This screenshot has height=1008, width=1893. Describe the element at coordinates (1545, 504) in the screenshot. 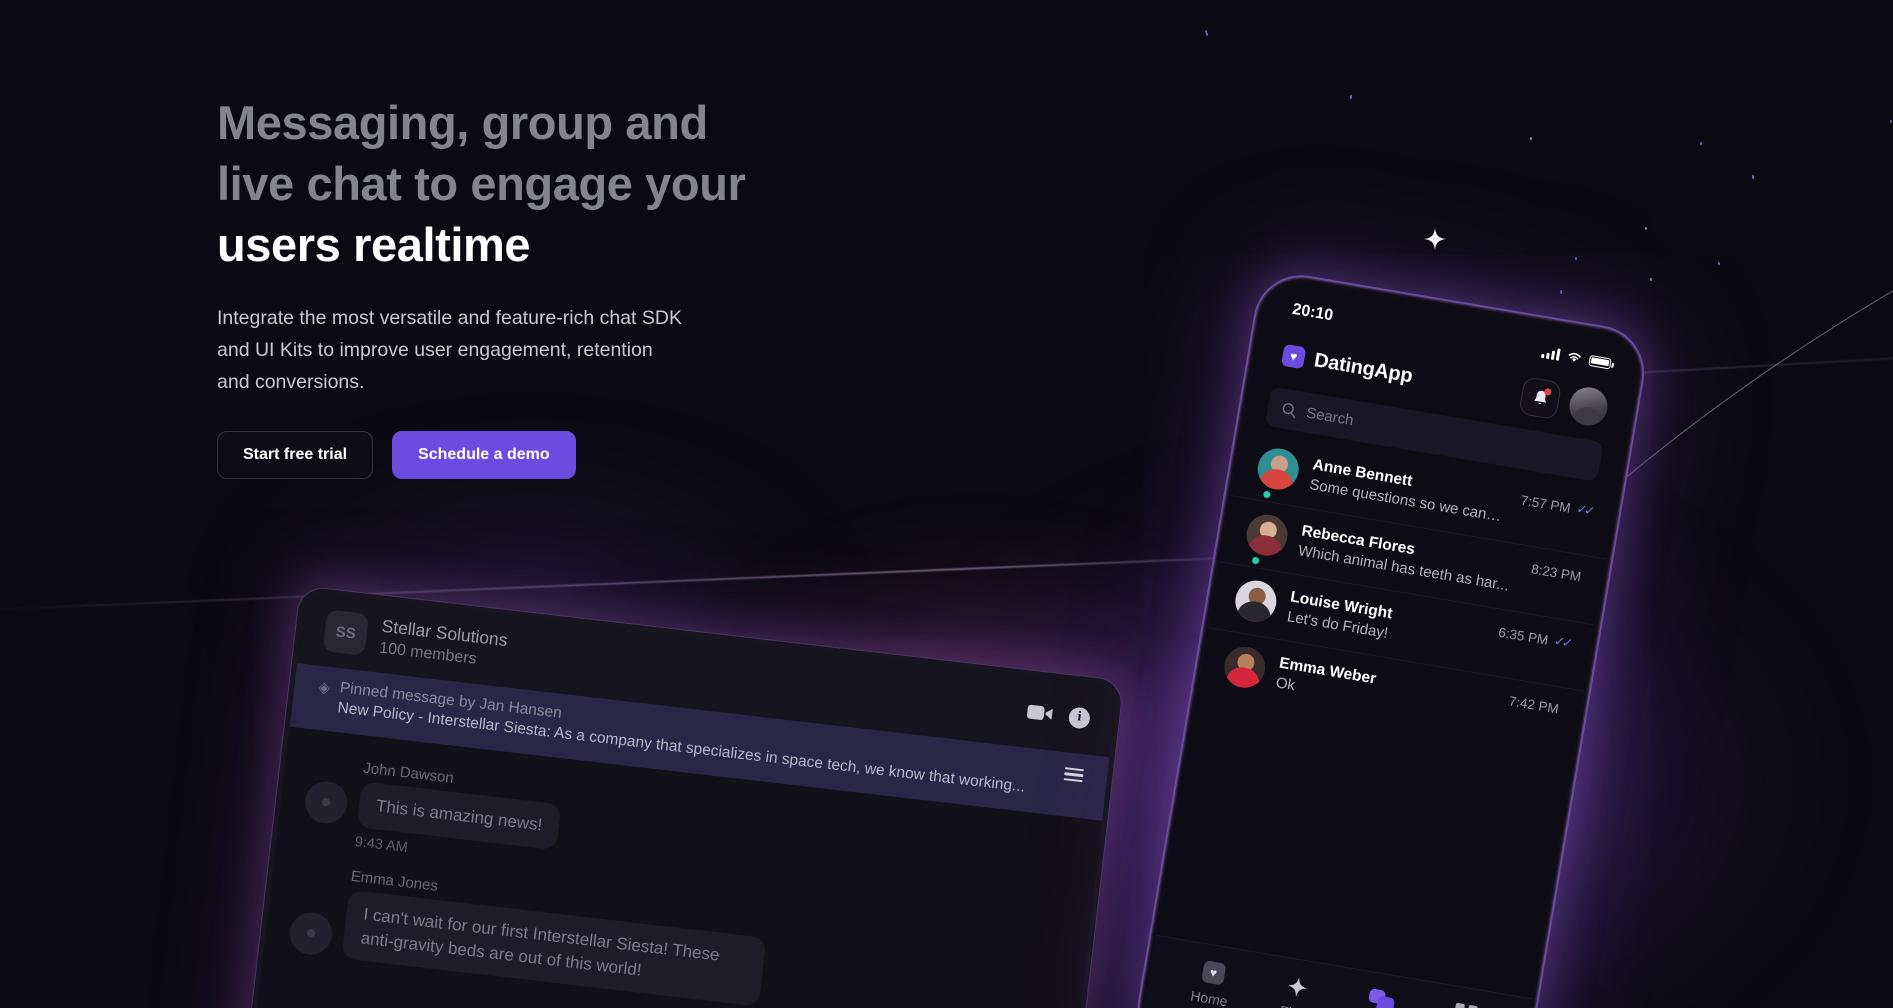

I see `chat-time: 7:57 PM` at that location.